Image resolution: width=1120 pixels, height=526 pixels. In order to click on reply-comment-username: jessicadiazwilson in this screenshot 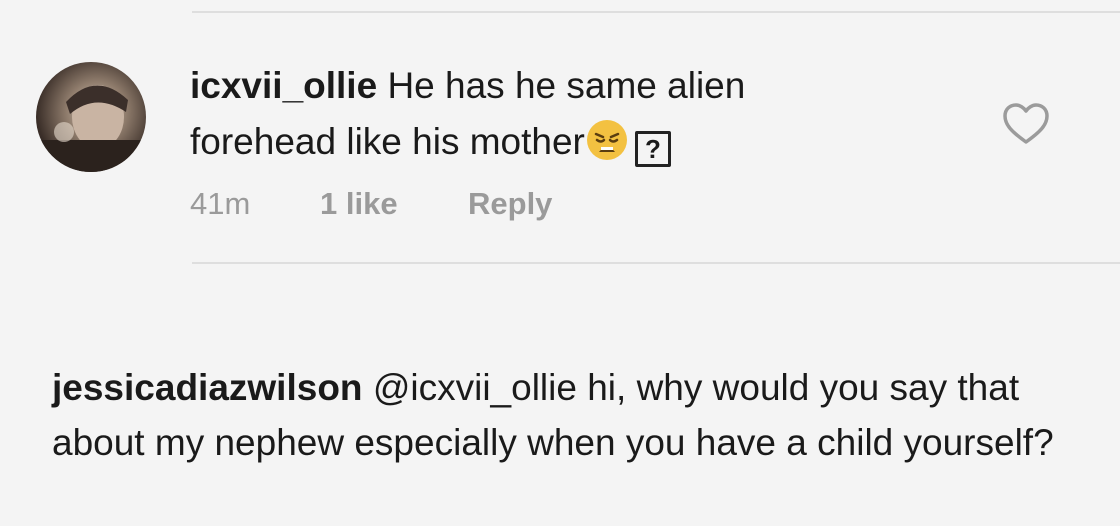, I will do `click(207, 387)`.